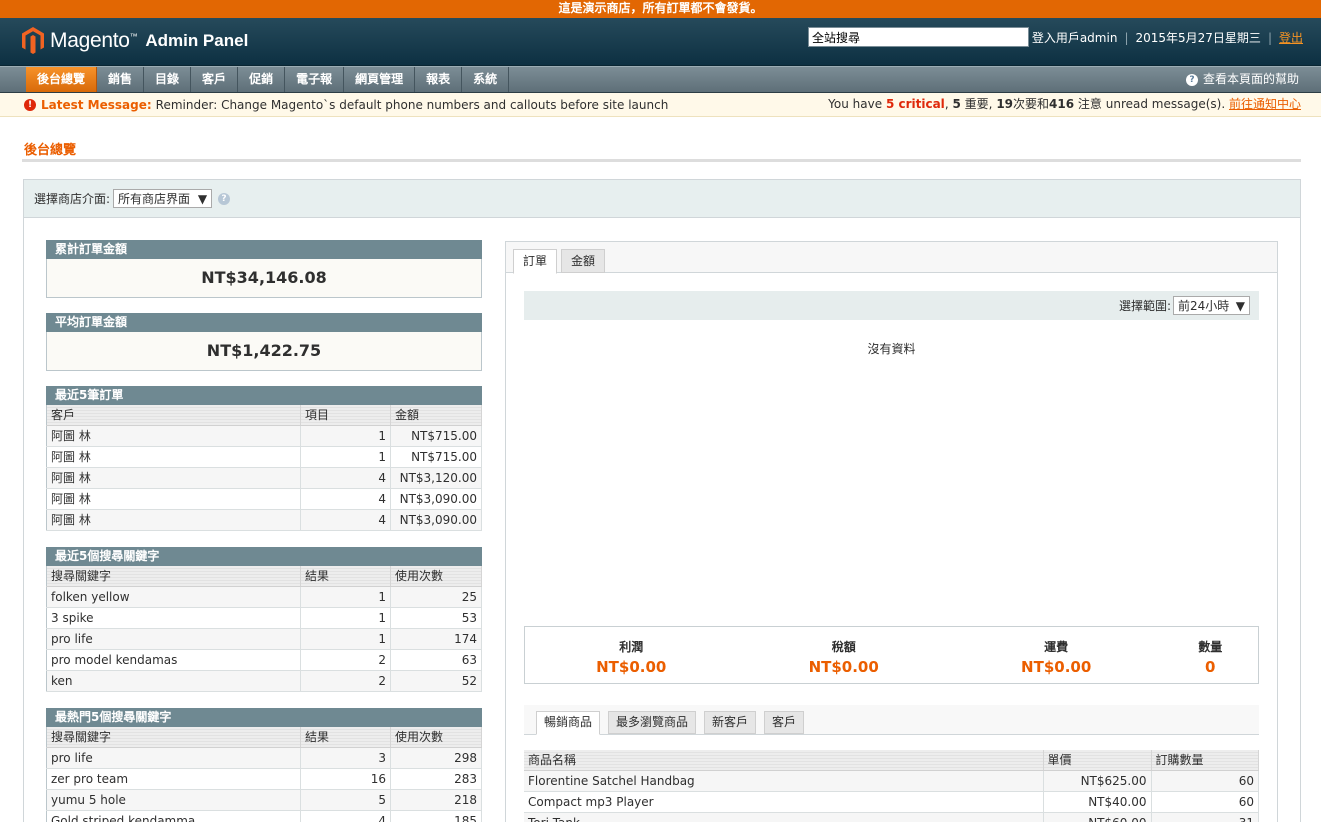 This screenshot has width=1321, height=822. Describe the element at coordinates (891, 720) in the screenshot. I see `product-tabs: 暢銷商品 最多瀏覽商品 新客戶 客戶` at that location.